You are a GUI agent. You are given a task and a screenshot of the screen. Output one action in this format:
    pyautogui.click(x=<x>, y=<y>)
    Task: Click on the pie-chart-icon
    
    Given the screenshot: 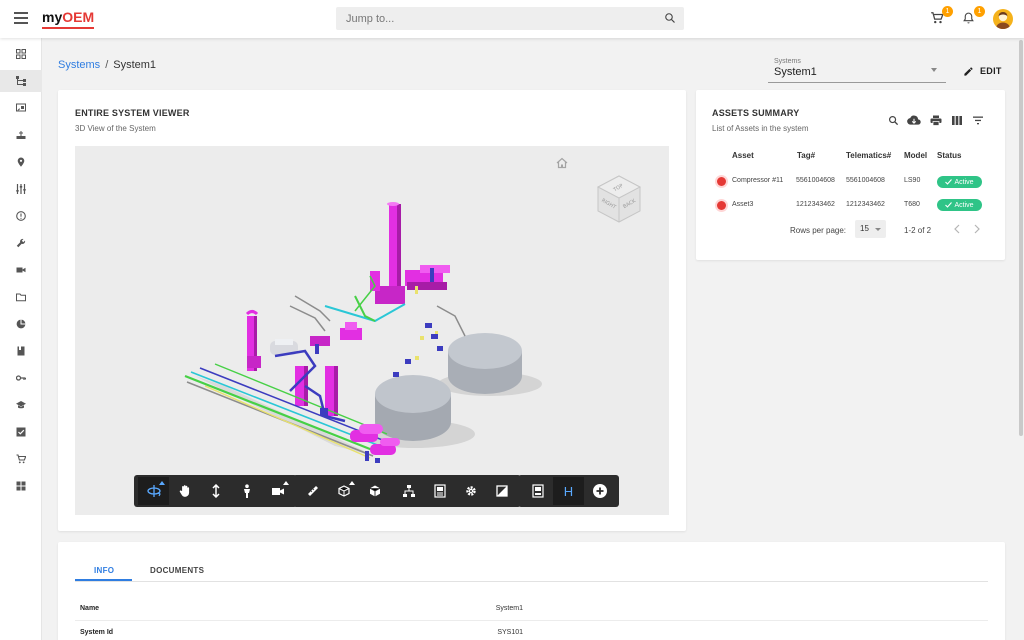 What is the action you would take?
    pyautogui.click(x=21, y=324)
    